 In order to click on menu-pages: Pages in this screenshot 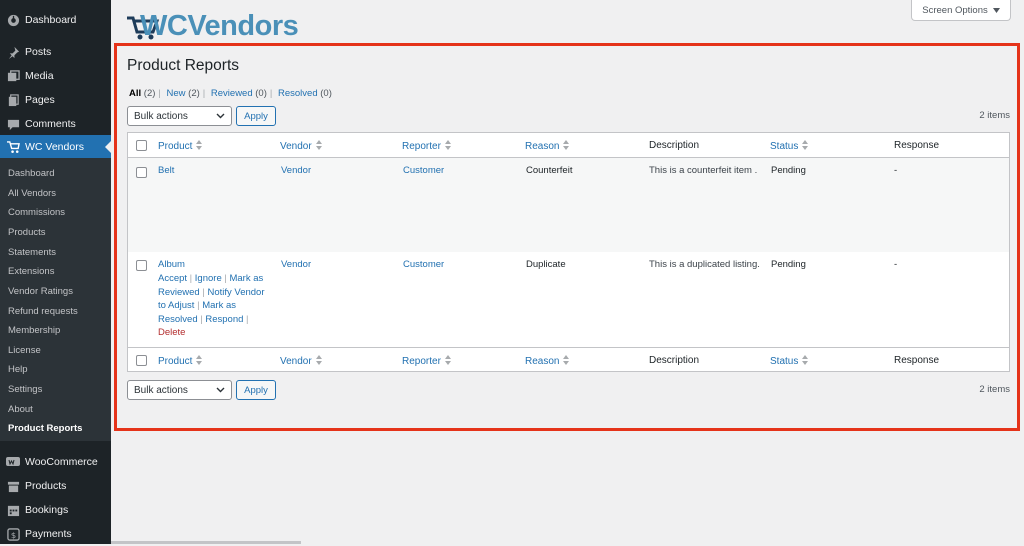, I will do `click(55, 100)`.